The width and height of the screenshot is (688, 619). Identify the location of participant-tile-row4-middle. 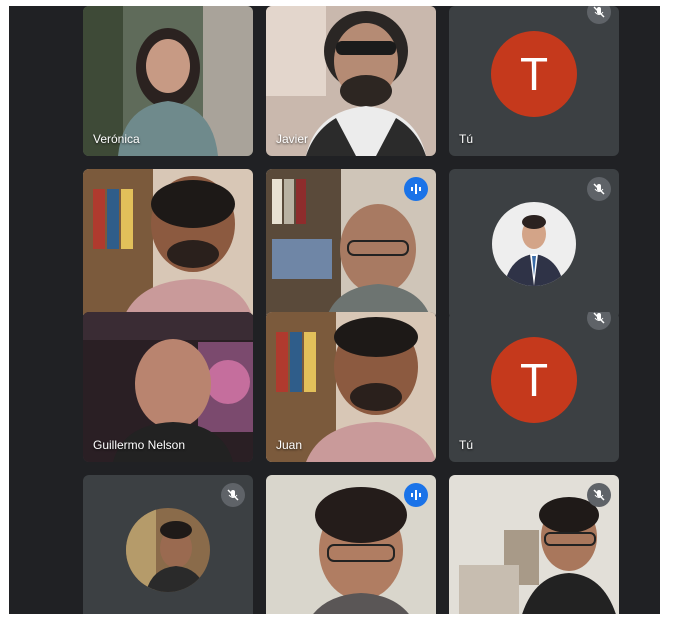
(351, 544).